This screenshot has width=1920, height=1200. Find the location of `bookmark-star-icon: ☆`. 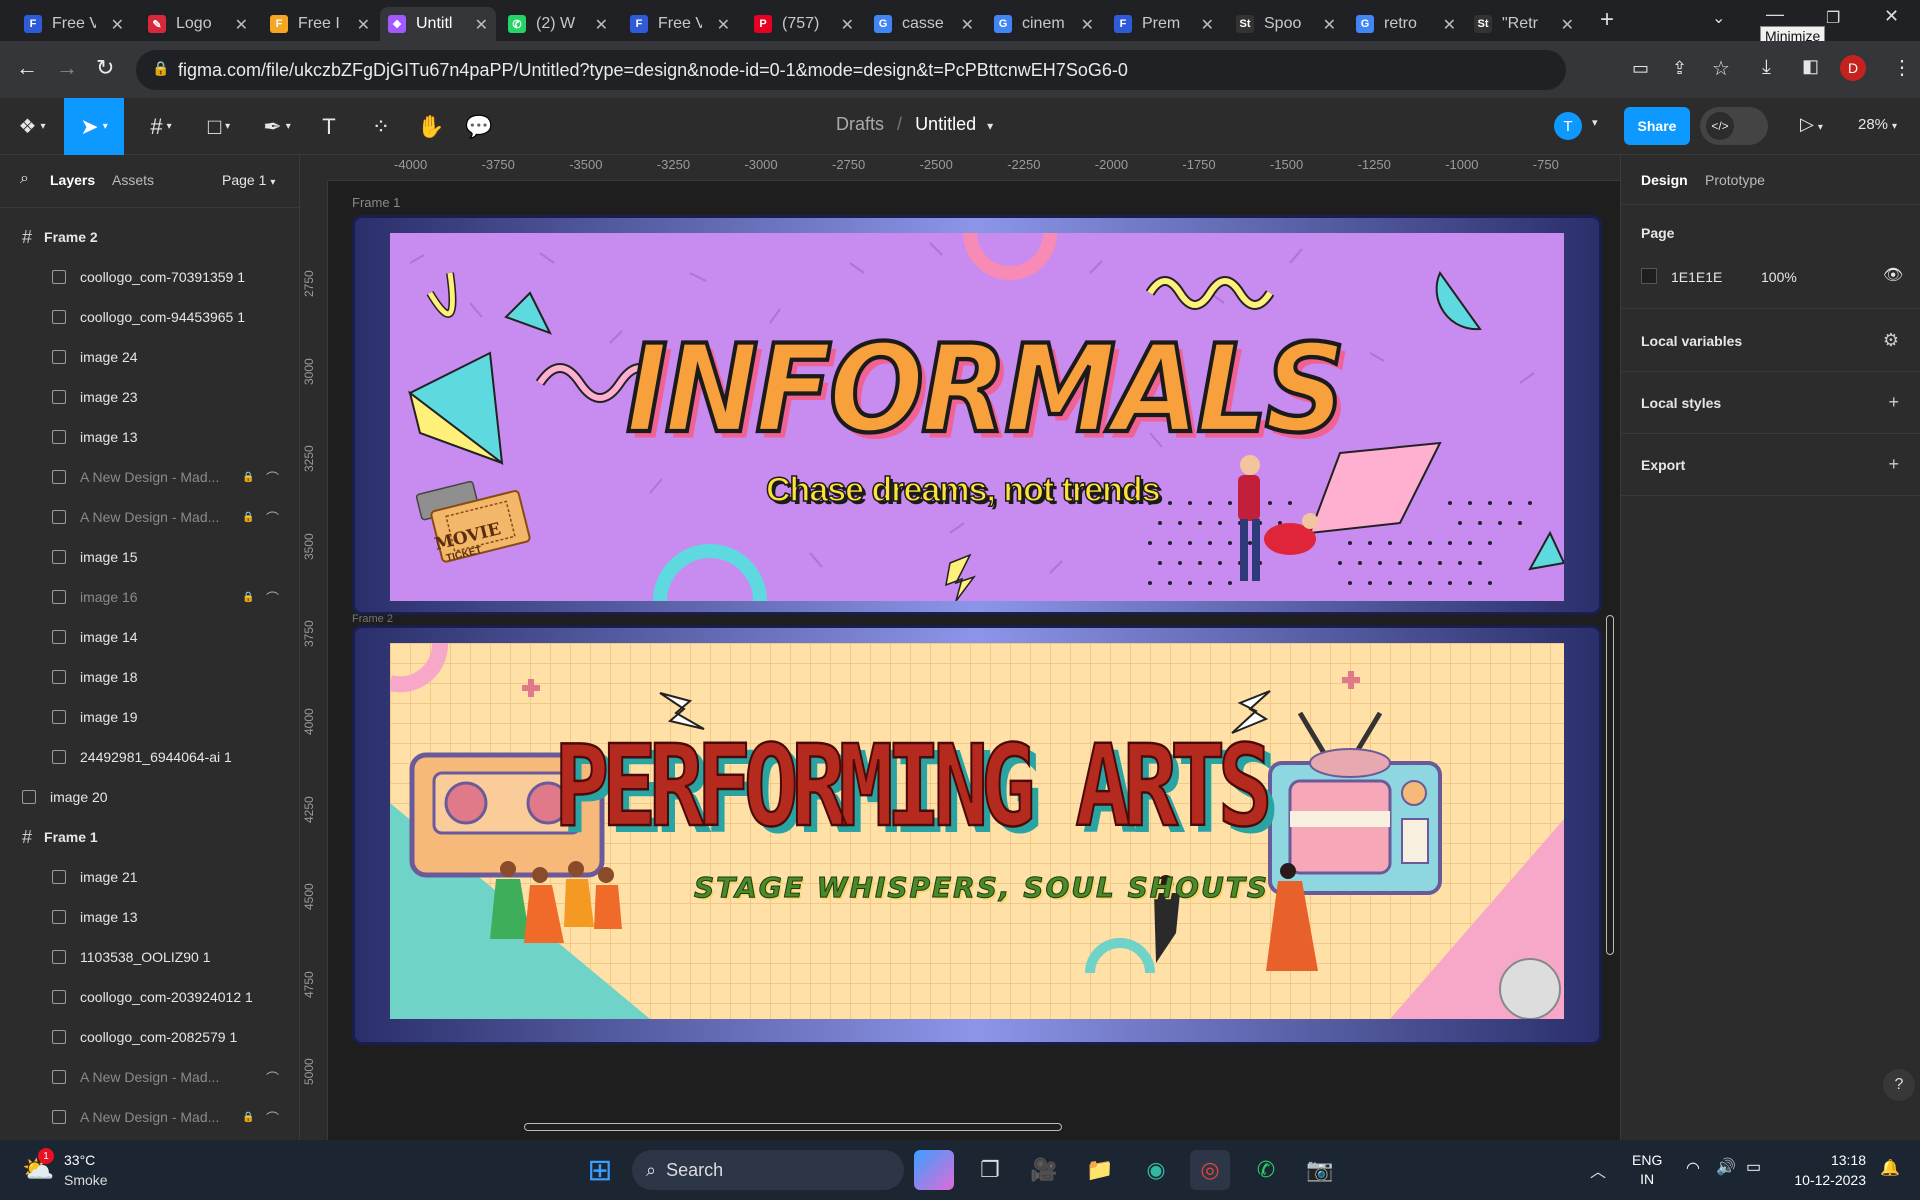

bookmark-star-icon: ☆ is located at coordinates (1721, 68).